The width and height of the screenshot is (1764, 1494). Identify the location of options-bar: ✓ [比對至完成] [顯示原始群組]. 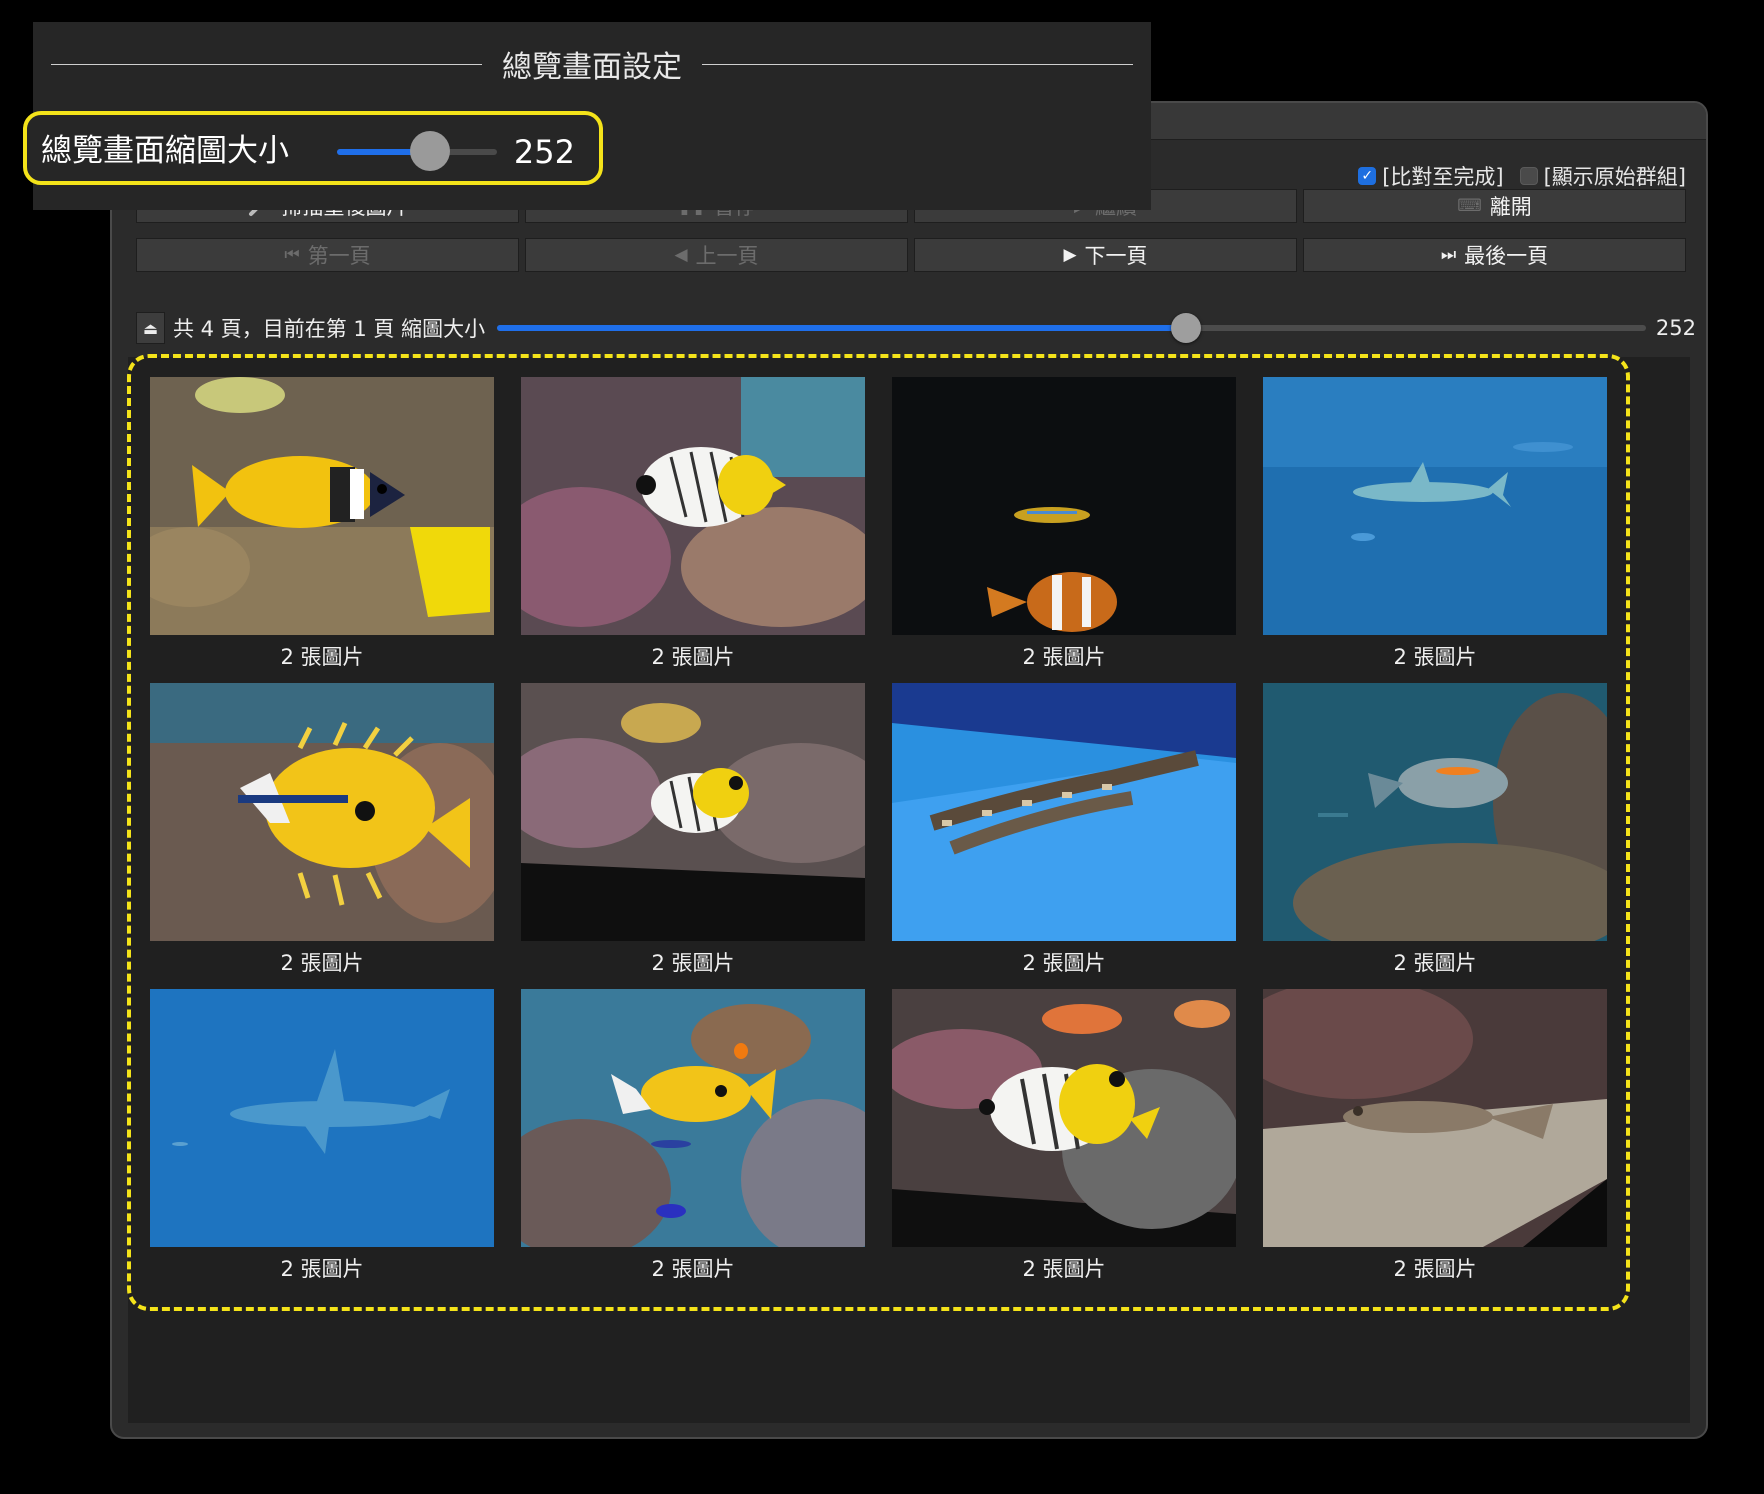
(1522, 176).